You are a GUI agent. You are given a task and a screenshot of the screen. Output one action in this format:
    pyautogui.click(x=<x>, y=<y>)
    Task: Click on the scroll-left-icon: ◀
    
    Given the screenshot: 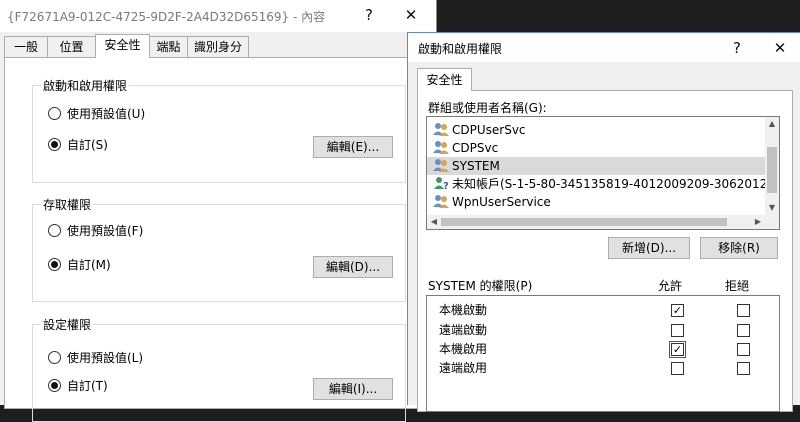 What is the action you would take?
    pyautogui.click(x=434, y=222)
    